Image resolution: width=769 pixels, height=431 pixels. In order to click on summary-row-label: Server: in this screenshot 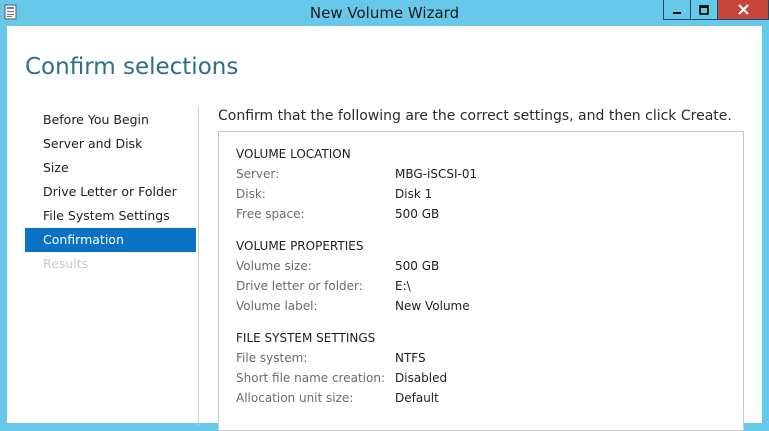, I will do `click(258, 174)`.